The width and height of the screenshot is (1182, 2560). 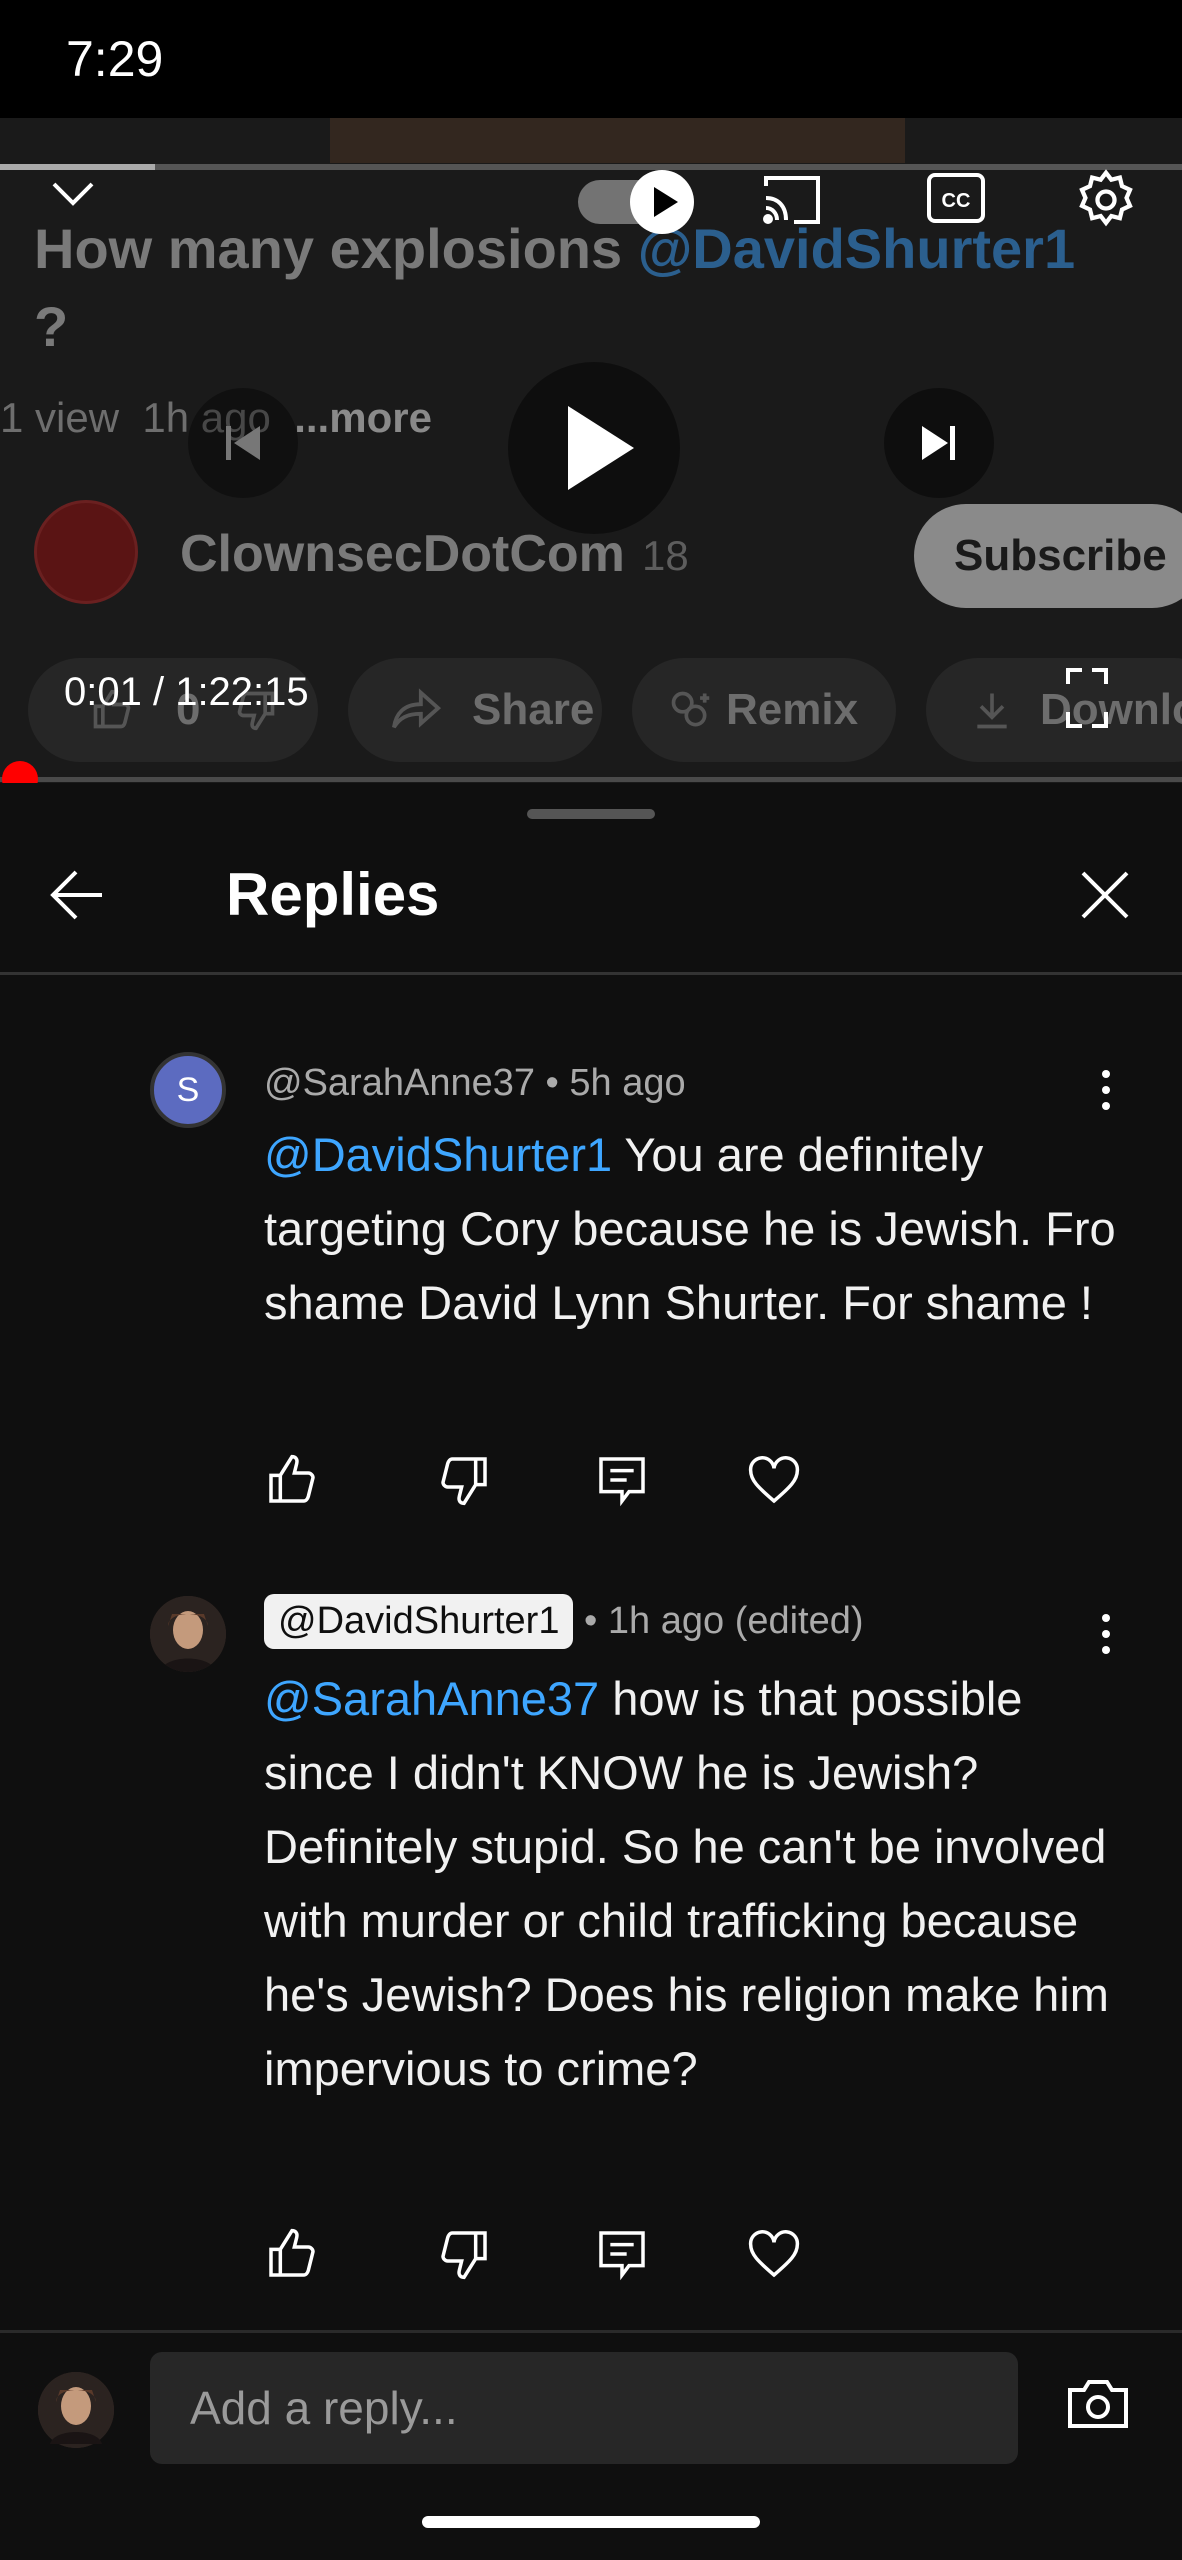 I want to click on video-title-mention: @DavidShurter1, so click(x=856, y=248).